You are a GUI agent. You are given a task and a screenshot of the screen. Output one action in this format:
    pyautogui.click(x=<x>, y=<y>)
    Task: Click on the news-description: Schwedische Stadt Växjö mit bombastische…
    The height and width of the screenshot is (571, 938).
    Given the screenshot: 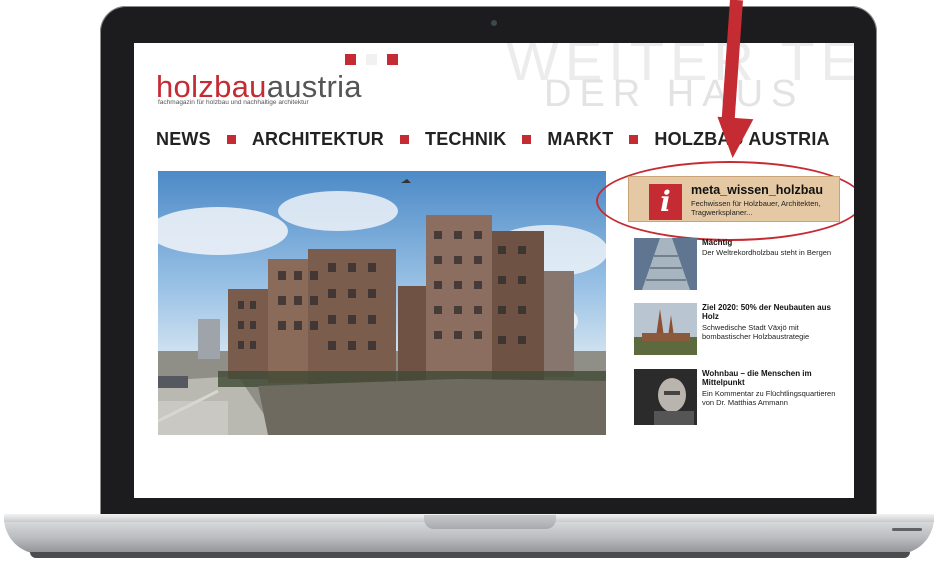 What is the action you would take?
    pyautogui.click(x=756, y=332)
    